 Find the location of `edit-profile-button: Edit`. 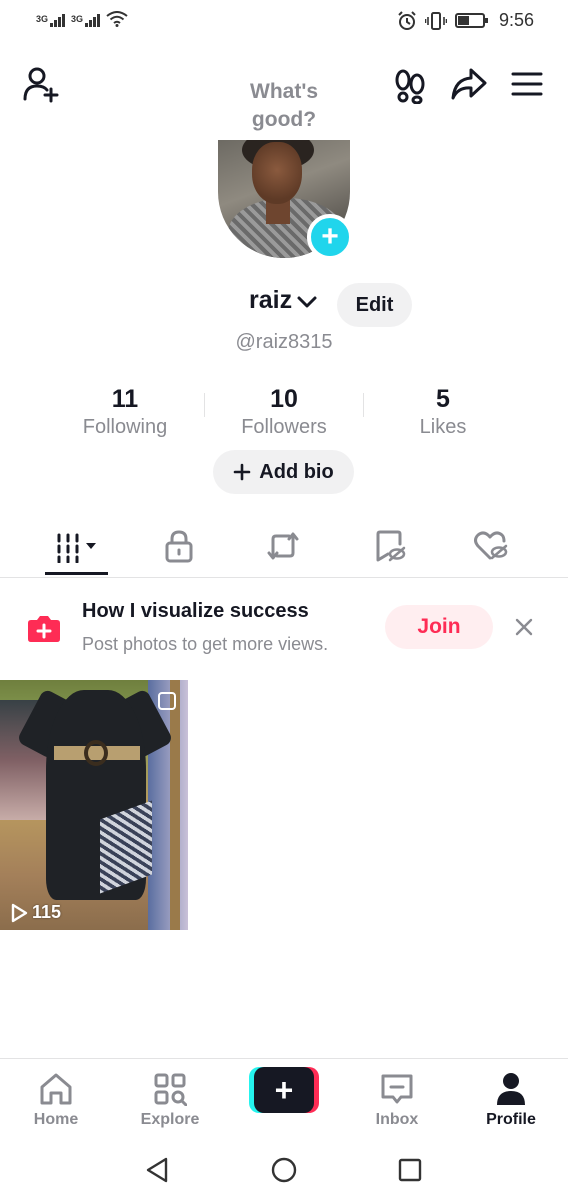

edit-profile-button: Edit is located at coordinates (374, 305).